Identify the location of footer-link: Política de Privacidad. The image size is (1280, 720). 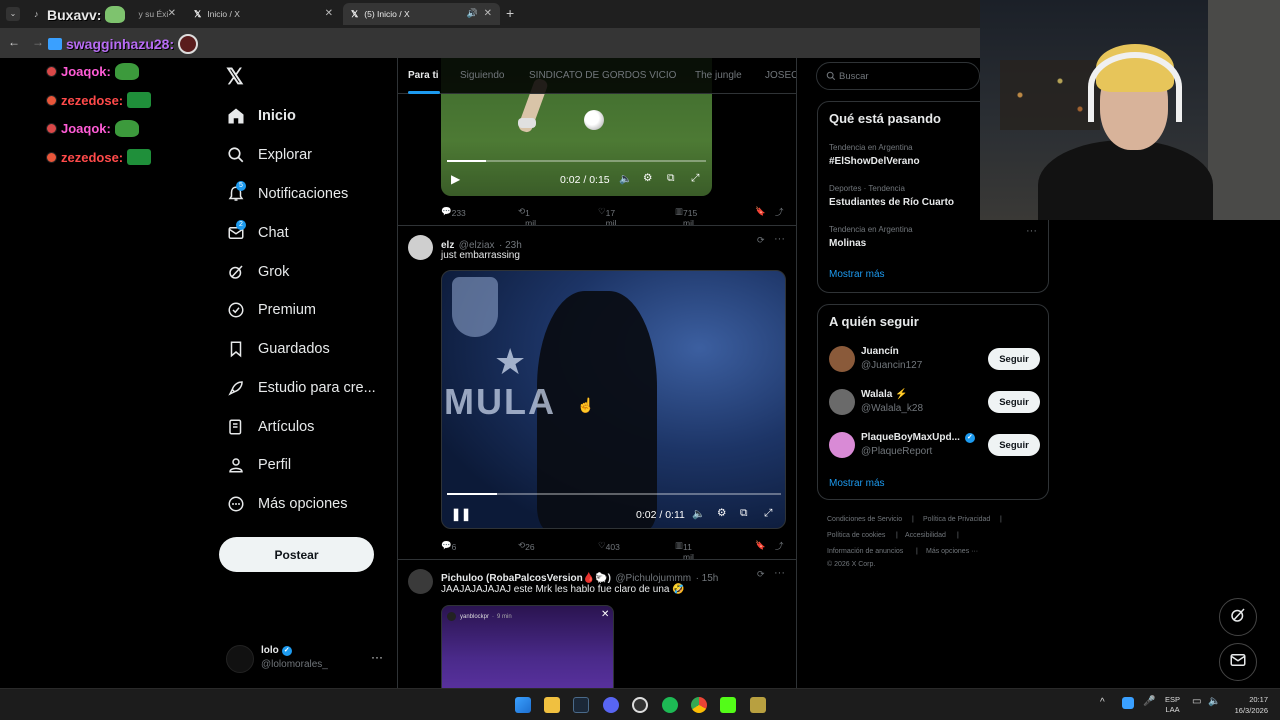
(956, 519).